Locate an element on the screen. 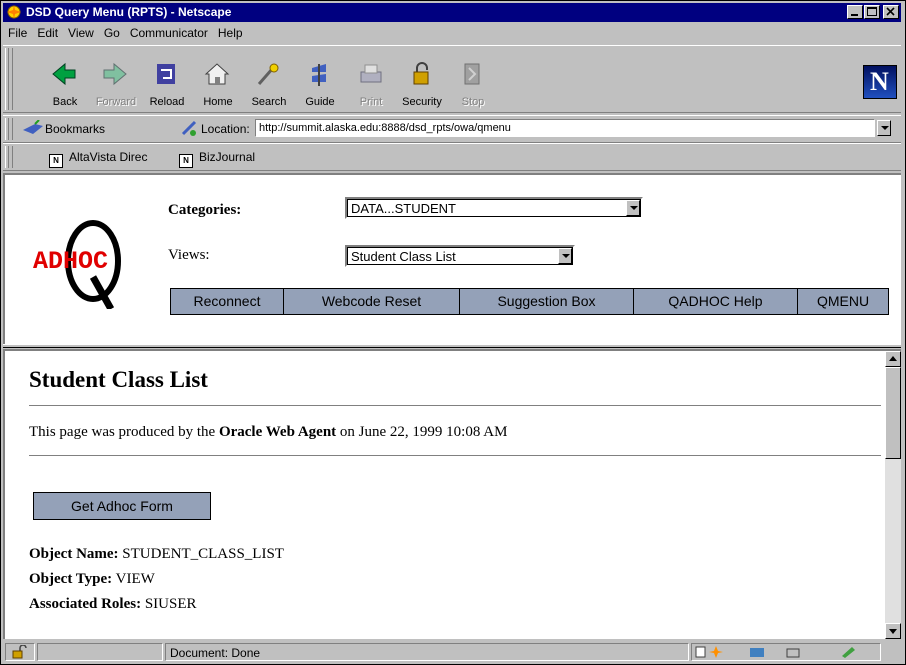 The height and width of the screenshot is (665, 906). views-value: Student Class List is located at coordinates (403, 256).